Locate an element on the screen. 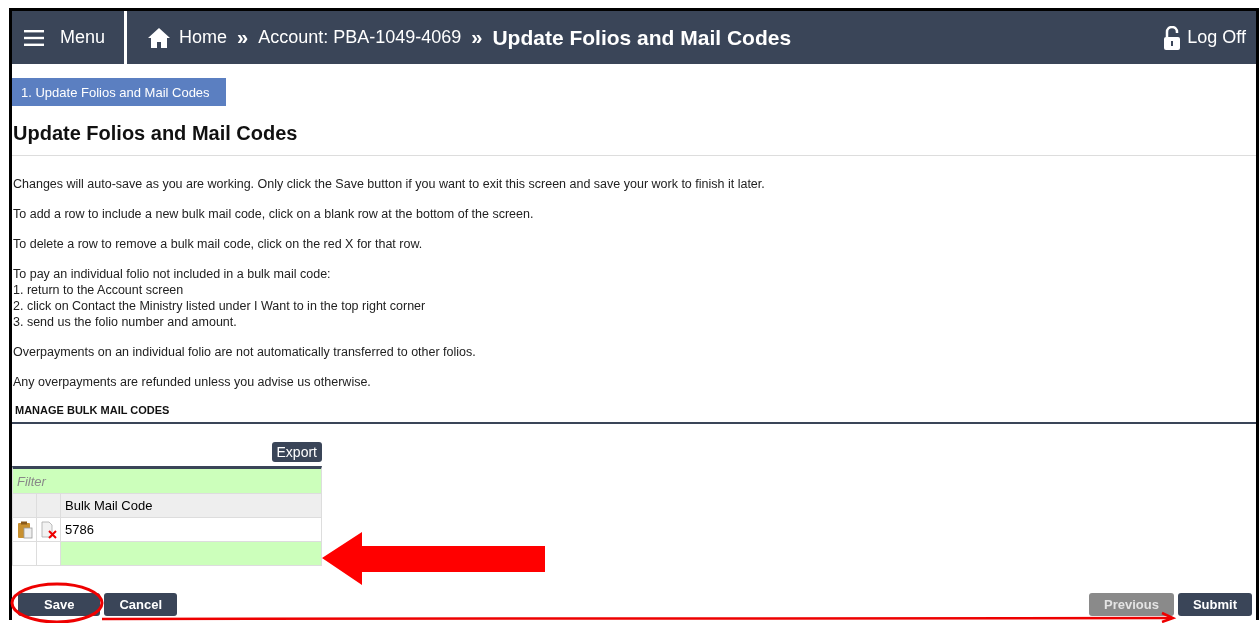 The height and width of the screenshot is (623, 1260). instruction-text: Any overpayments are refunded unless you advise us otherwise. is located at coordinates (192, 382).